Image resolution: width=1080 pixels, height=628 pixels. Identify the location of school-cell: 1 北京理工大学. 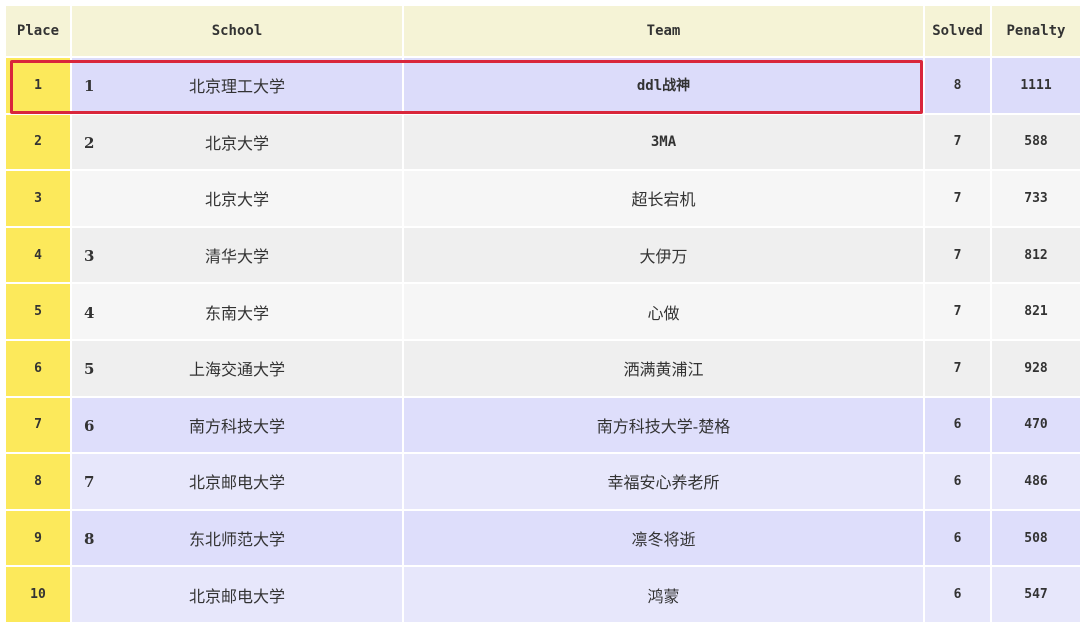
(238, 86).